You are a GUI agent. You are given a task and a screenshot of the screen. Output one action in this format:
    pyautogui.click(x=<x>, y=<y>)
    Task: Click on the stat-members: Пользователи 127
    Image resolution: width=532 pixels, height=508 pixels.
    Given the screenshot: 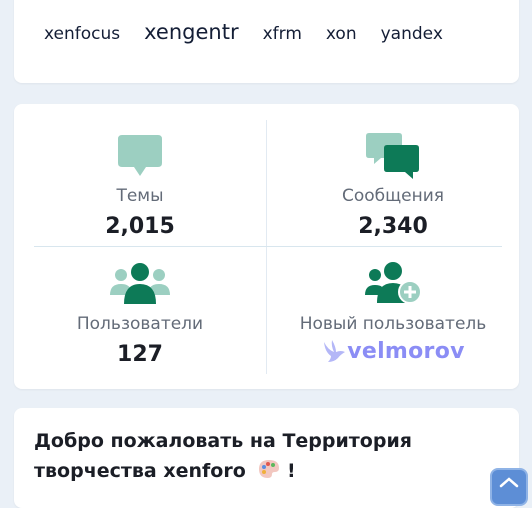 What is the action you would take?
    pyautogui.click(x=140, y=312)
    